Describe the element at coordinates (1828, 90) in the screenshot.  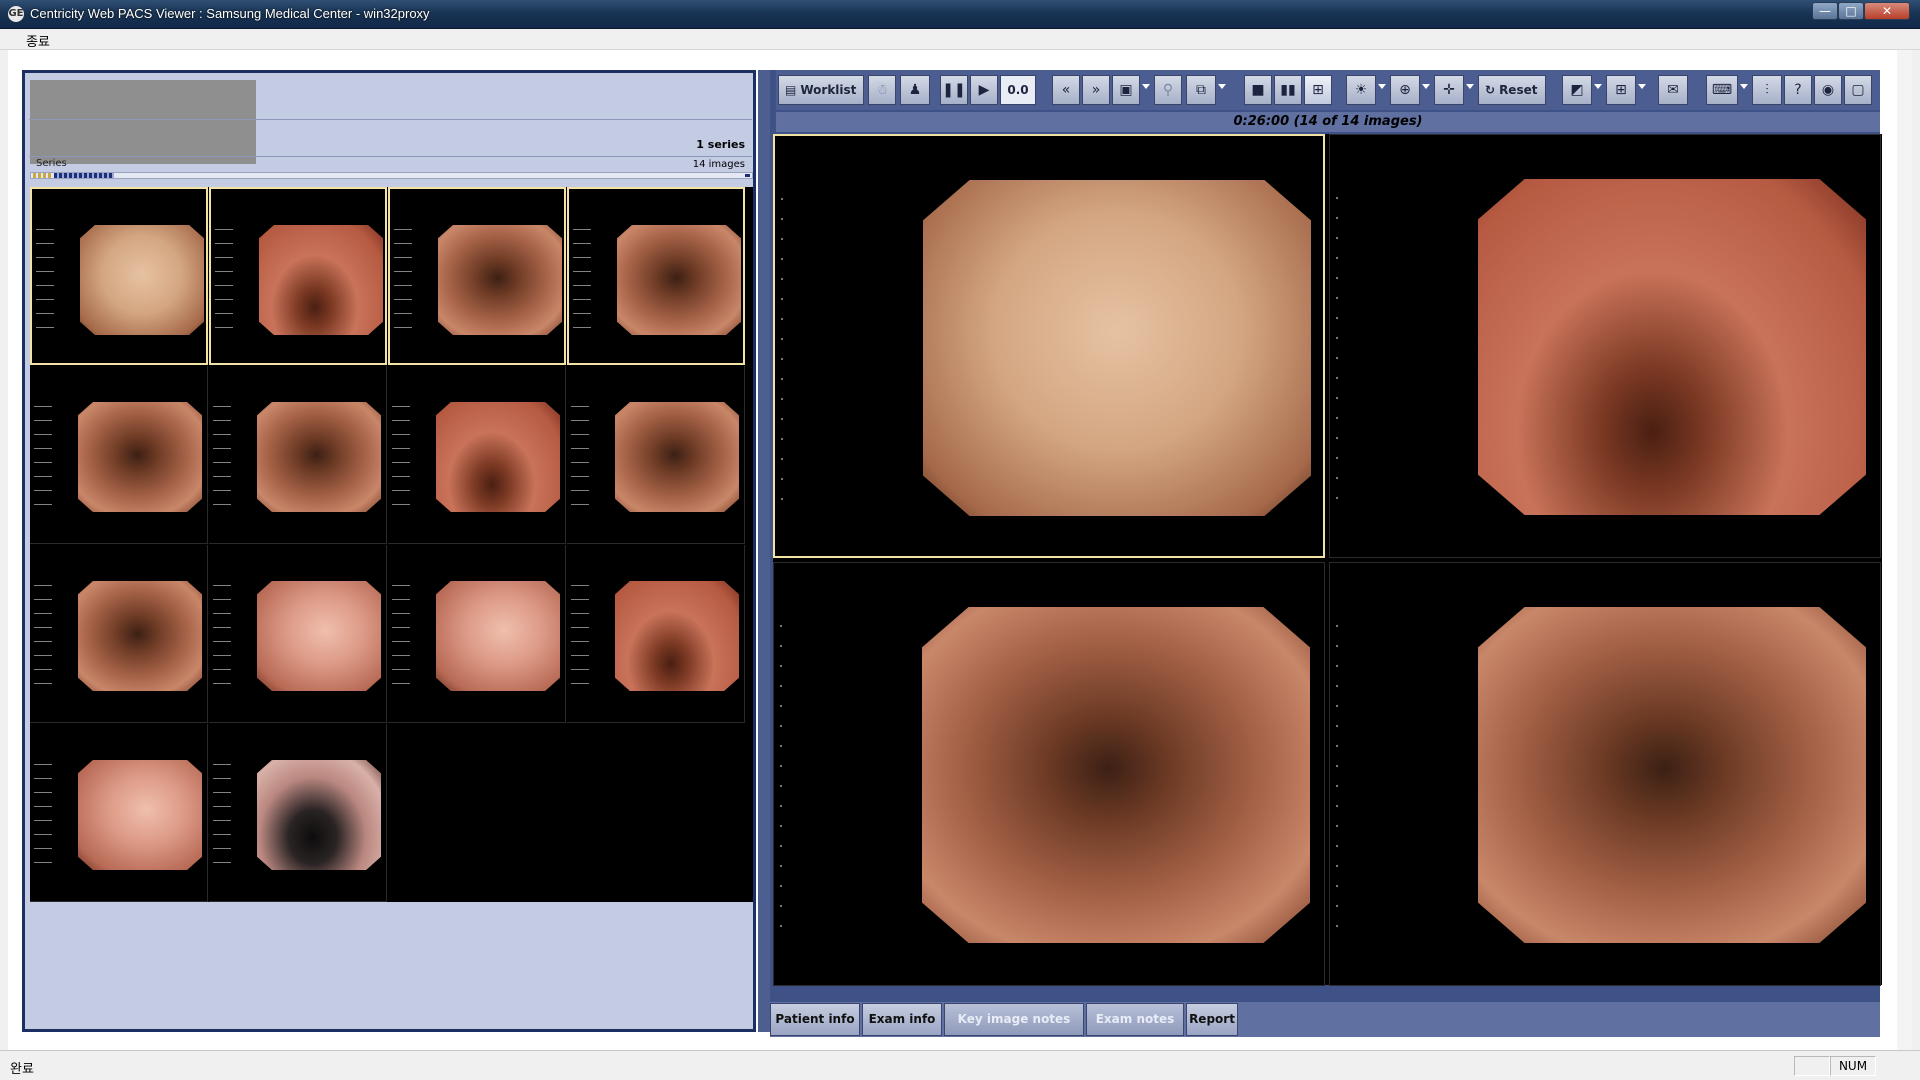
I see `ge-logo-button: ◉` at that location.